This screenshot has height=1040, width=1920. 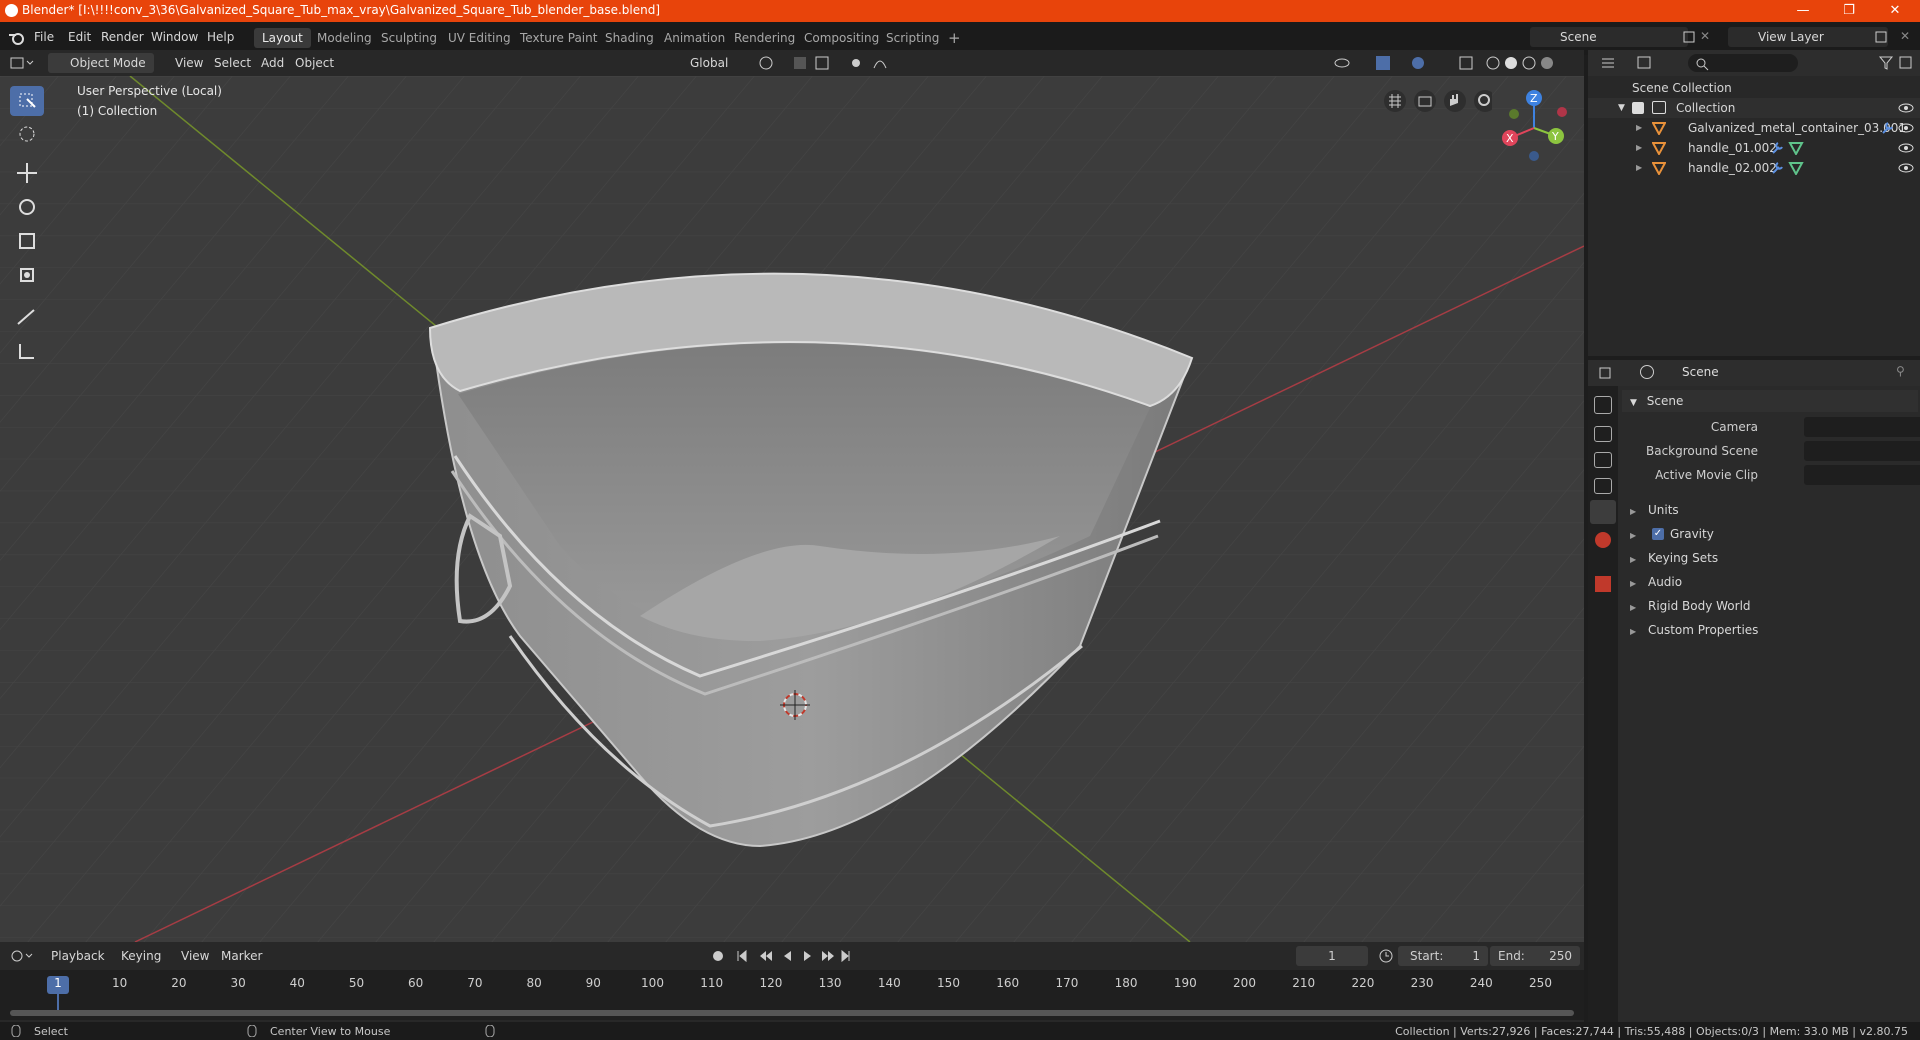 I want to click on output-tab-icon, so click(x=1603, y=460).